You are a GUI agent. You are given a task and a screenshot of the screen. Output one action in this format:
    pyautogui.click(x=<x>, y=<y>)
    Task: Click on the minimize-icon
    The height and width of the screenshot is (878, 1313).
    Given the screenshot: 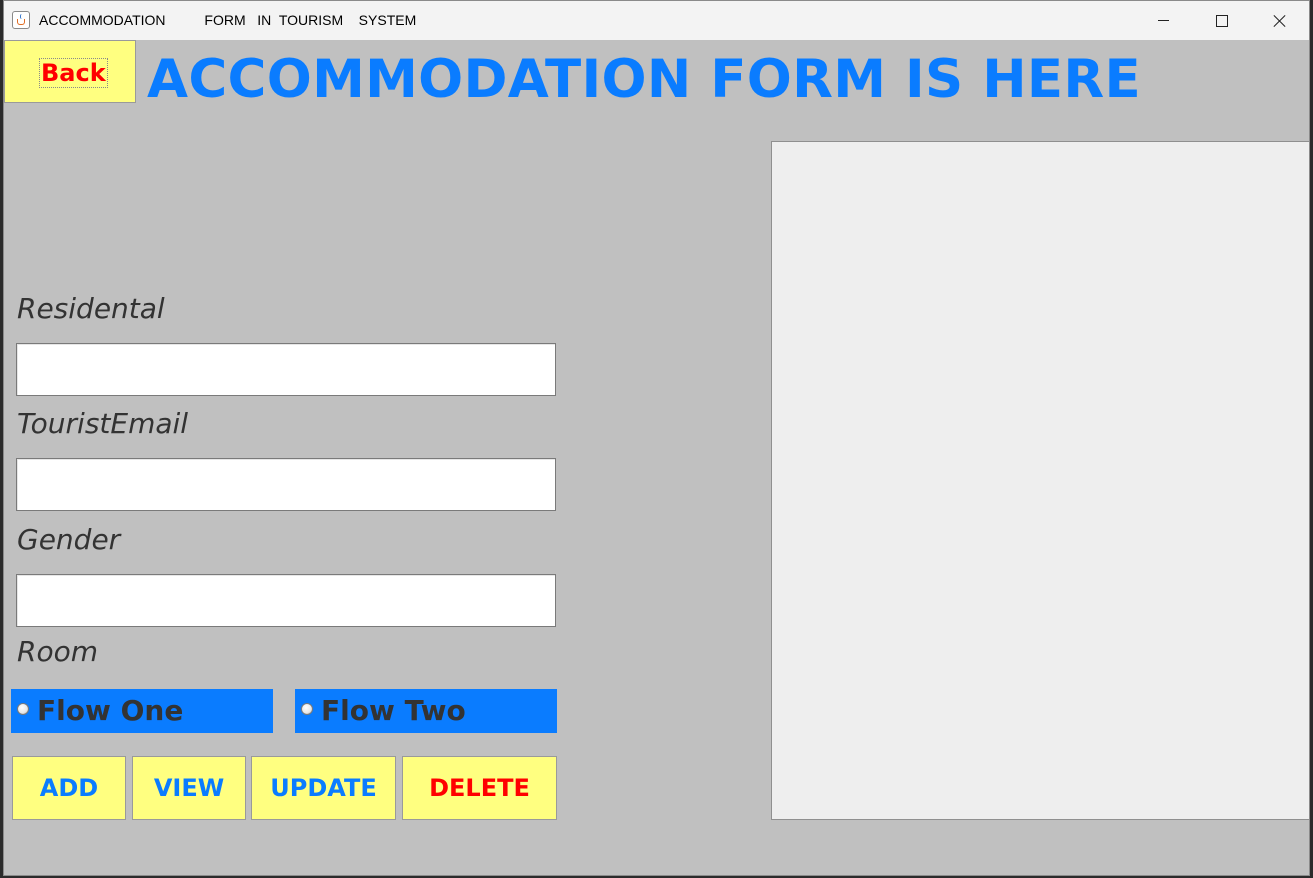 What is the action you would take?
    pyautogui.click(x=1163, y=20)
    